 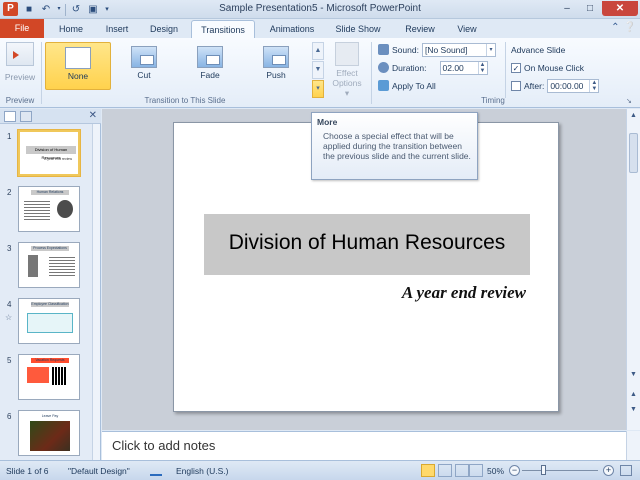 I want to click on transition-none-icon, so click(x=78, y=58).